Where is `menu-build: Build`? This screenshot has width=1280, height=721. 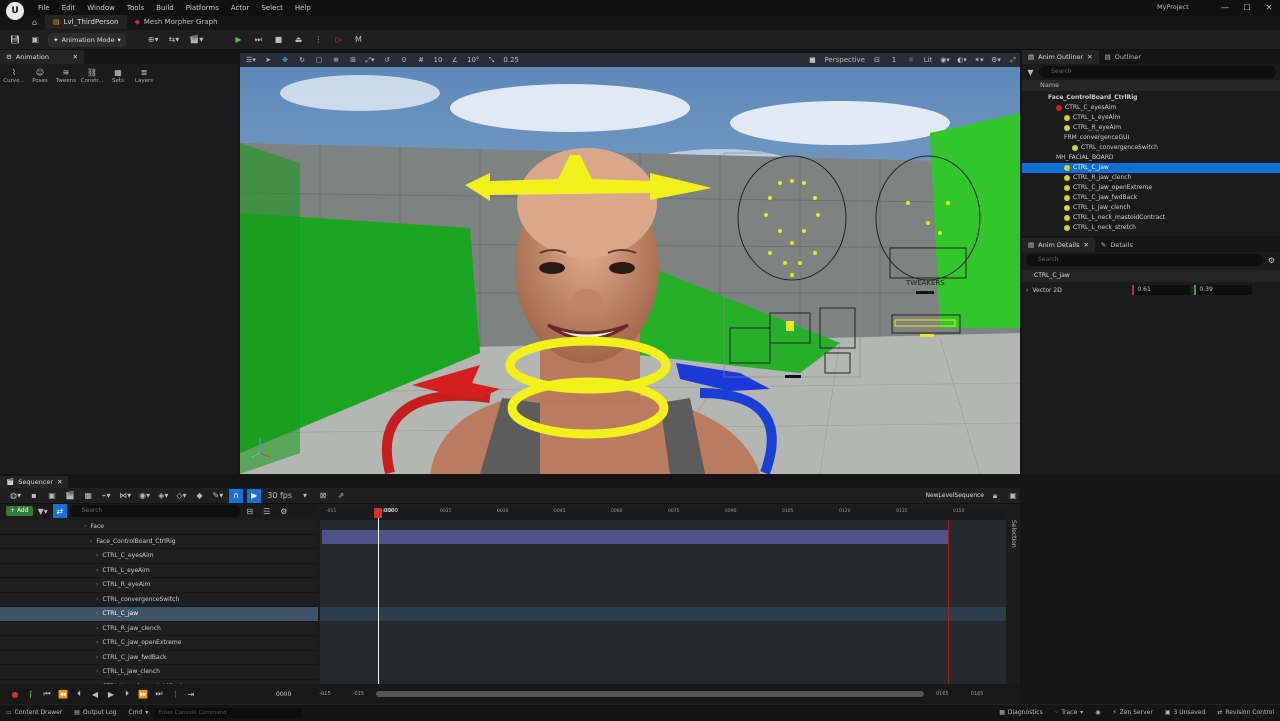 menu-build: Build is located at coordinates (165, 8).